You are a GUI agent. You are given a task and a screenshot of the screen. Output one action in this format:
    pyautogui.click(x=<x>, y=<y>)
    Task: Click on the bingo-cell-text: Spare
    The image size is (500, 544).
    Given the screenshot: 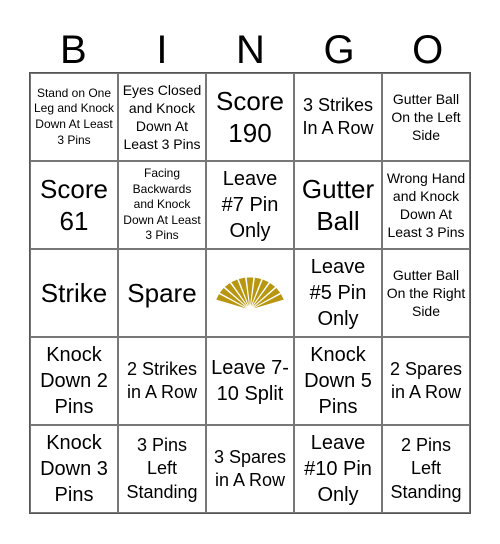 What is the action you would take?
    pyautogui.click(x=162, y=292)
    